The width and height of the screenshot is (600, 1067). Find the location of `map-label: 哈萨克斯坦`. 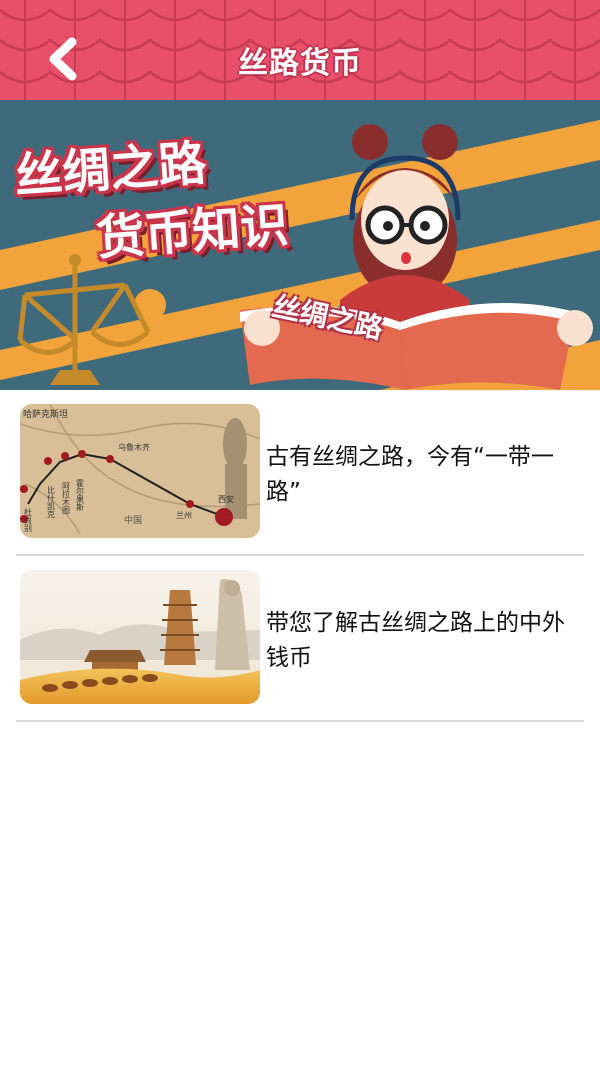

map-label: 哈萨克斯坦 is located at coordinates (45, 414).